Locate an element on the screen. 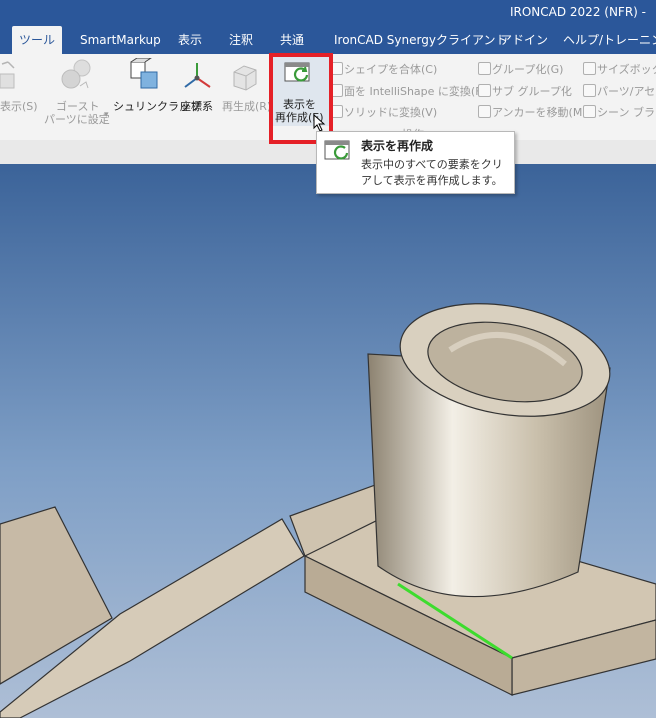  show-button: 表示(S) is located at coordinates (19, 88).